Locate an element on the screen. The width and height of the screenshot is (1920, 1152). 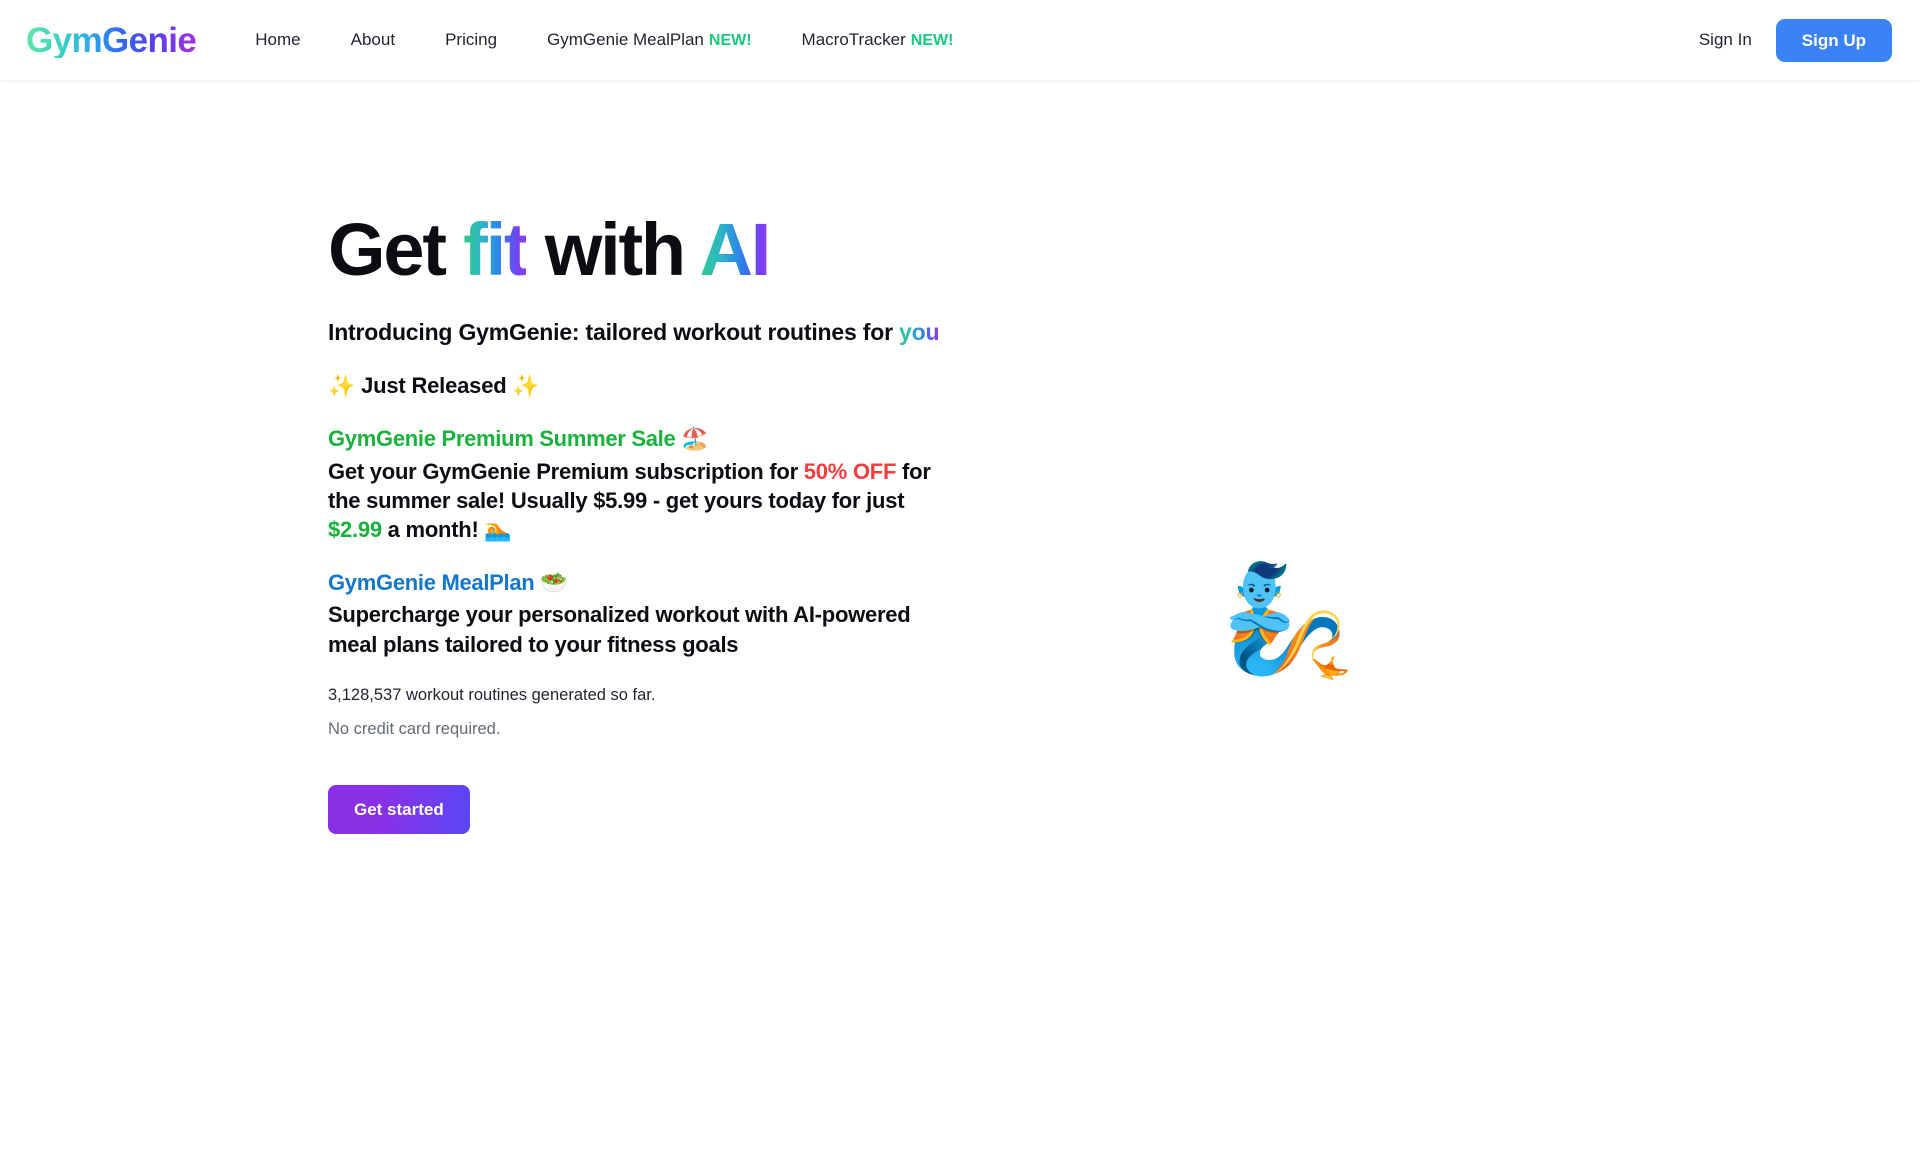
nav-item-about-label: About is located at coordinates (373, 39).